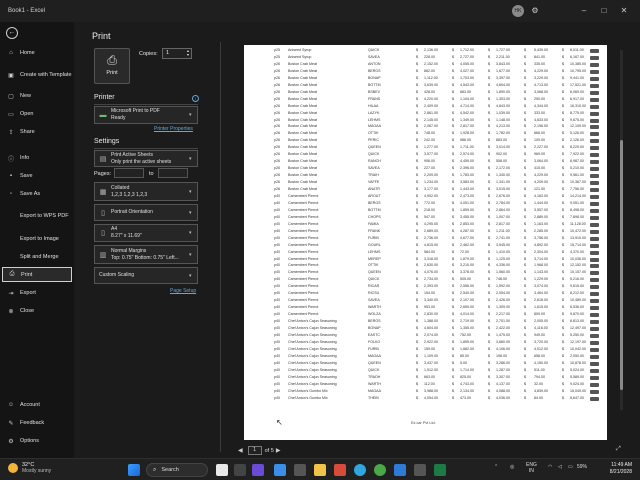 The image size is (640, 480). I want to click on language-indicator: ENG IN, so click(531, 468).